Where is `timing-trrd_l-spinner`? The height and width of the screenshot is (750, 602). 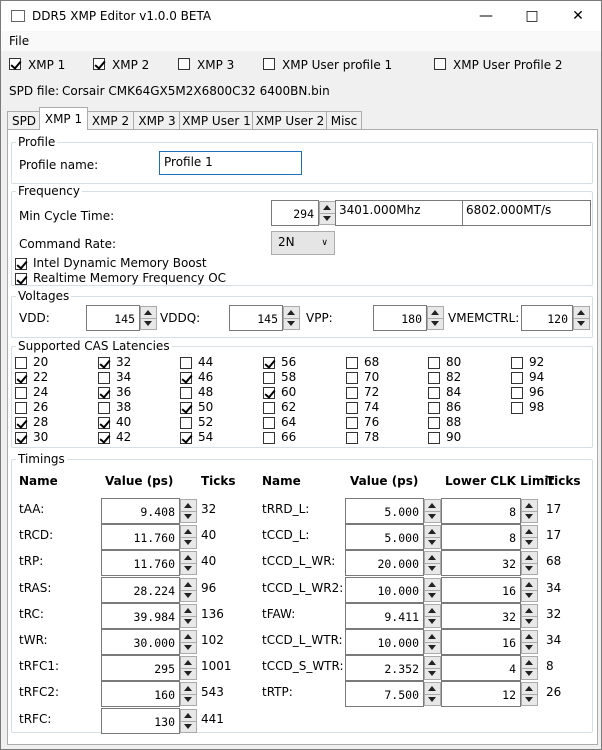 timing-trrd_l-spinner is located at coordinates (432, 511).